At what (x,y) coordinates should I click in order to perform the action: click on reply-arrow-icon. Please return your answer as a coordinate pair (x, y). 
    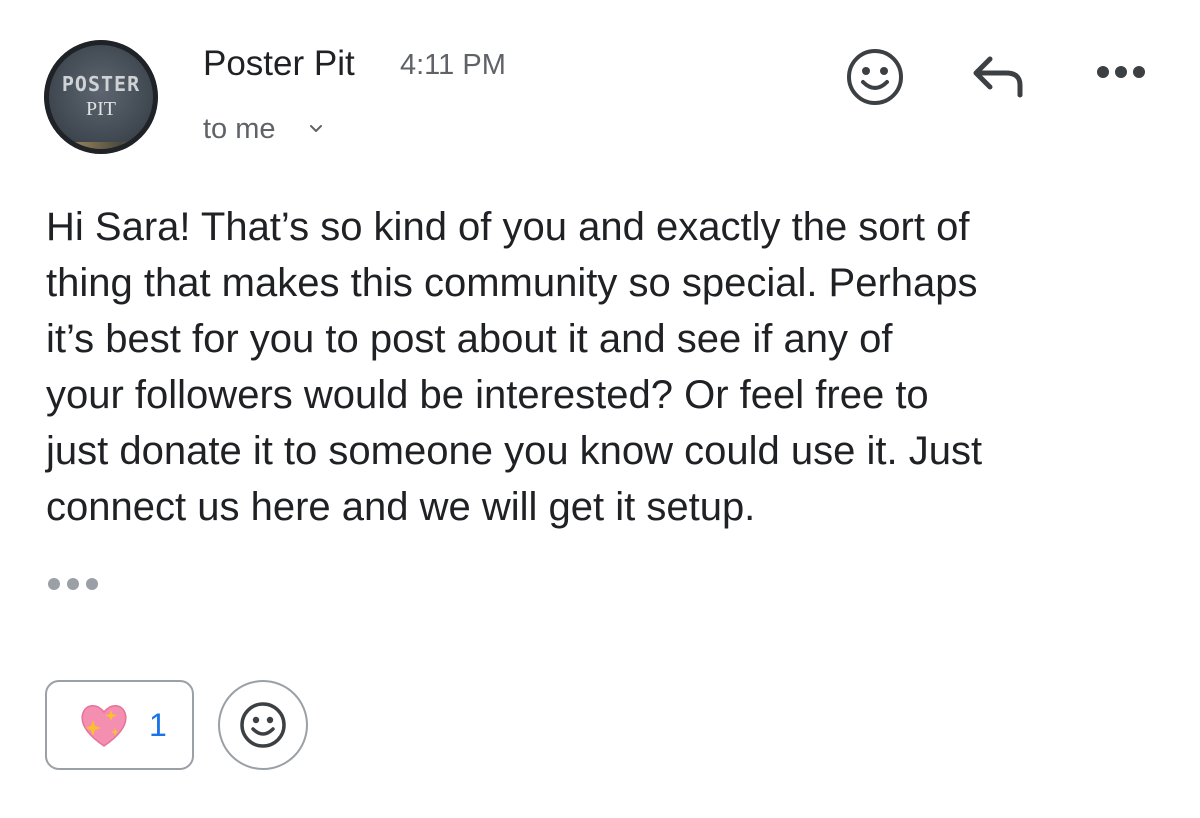
    Looking at the image, I should click on (998, 77).